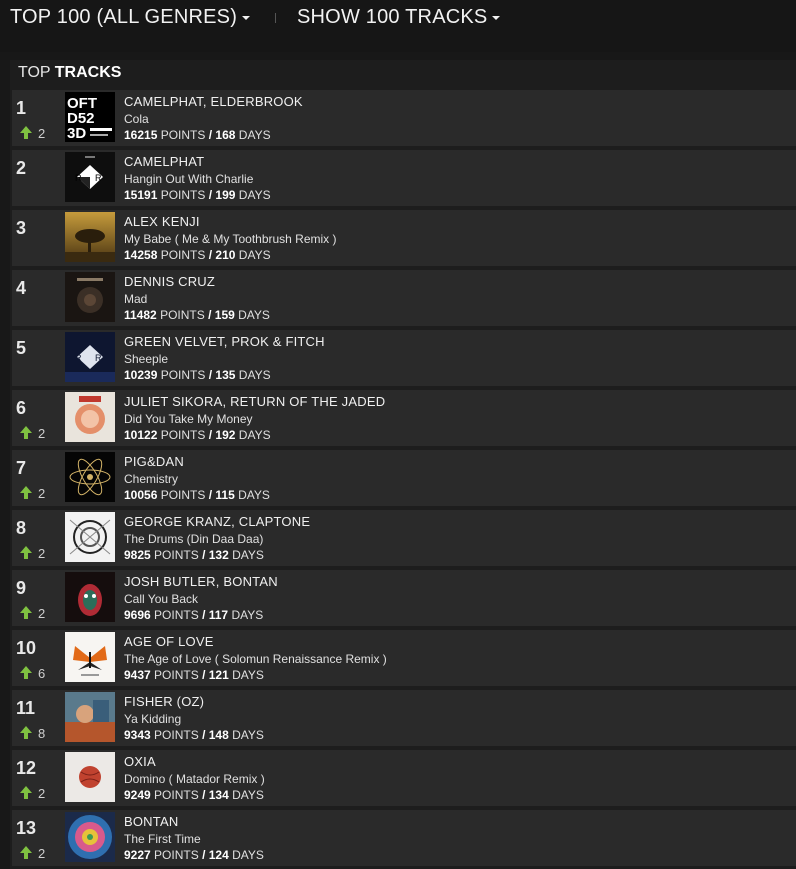  Describe the element at coordinates (194, 839) in the screenshot. I see `track-title: The First Time` at that location.